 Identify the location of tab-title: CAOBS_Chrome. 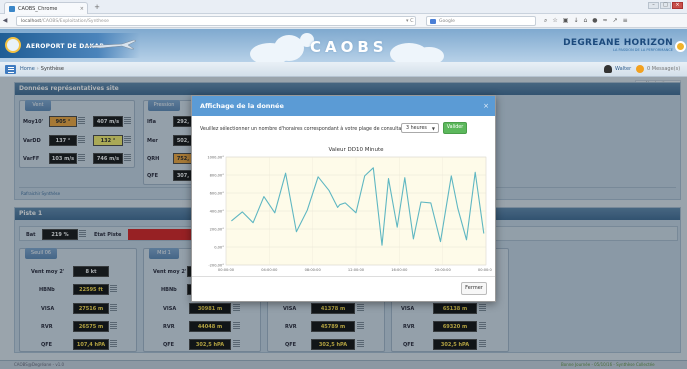
(38, 8).